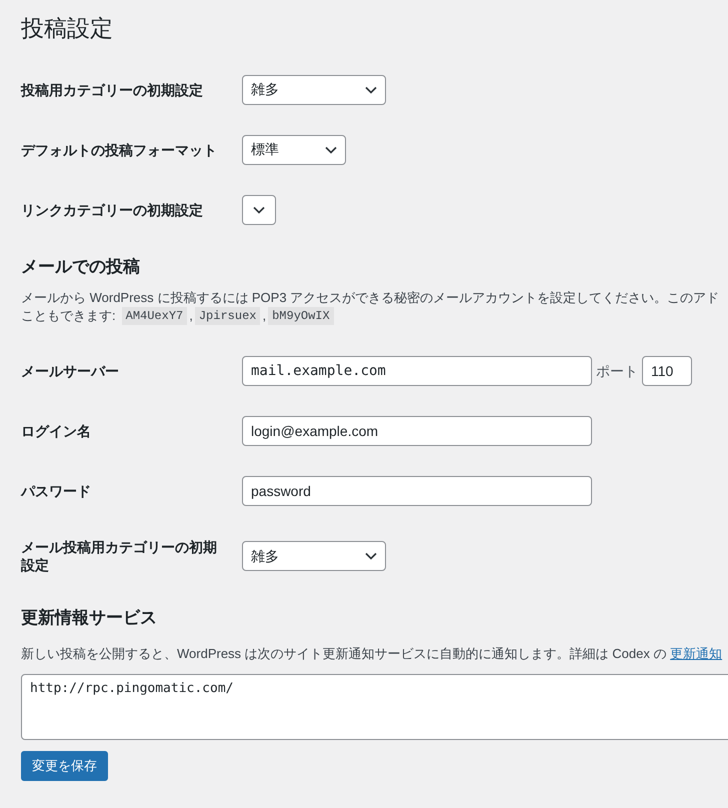 This screenshot has height=808, width=728. Describe the element at coordinates (301, 316) in the screenshot. I see `code-text: bM9yOwIX` at that location.